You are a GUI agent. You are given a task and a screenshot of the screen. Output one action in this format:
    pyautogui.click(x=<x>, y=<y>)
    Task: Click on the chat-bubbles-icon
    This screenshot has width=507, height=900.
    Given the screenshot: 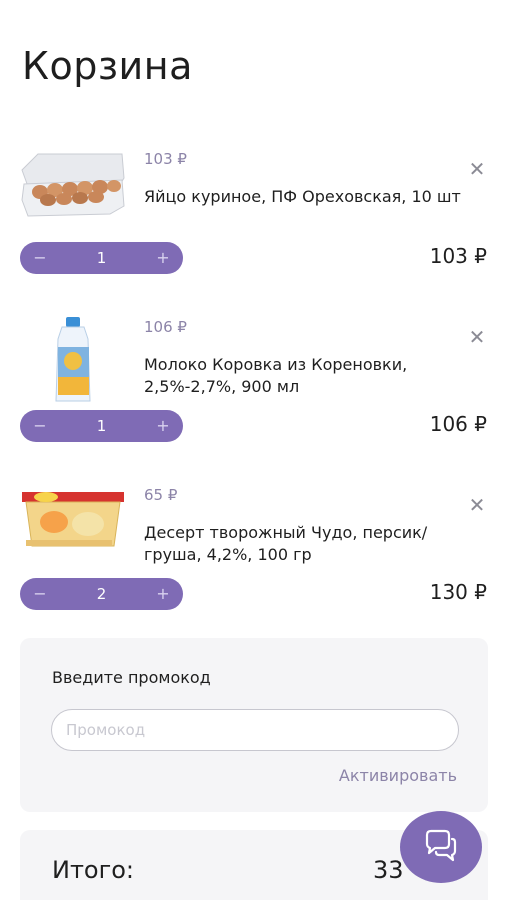 What is the action you would take?
    pyautogui.click(x=441, y=845)
    